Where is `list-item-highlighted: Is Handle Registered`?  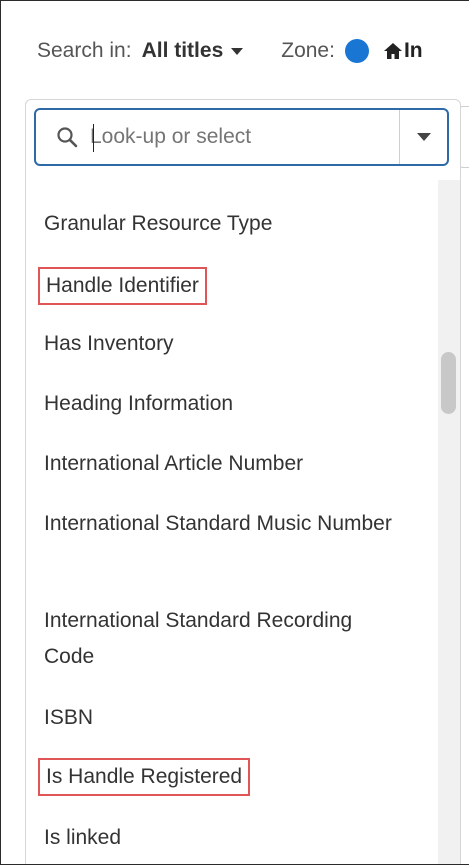
list-item-highlighted: Is Handle Registered is located at coordinates (144, 777).